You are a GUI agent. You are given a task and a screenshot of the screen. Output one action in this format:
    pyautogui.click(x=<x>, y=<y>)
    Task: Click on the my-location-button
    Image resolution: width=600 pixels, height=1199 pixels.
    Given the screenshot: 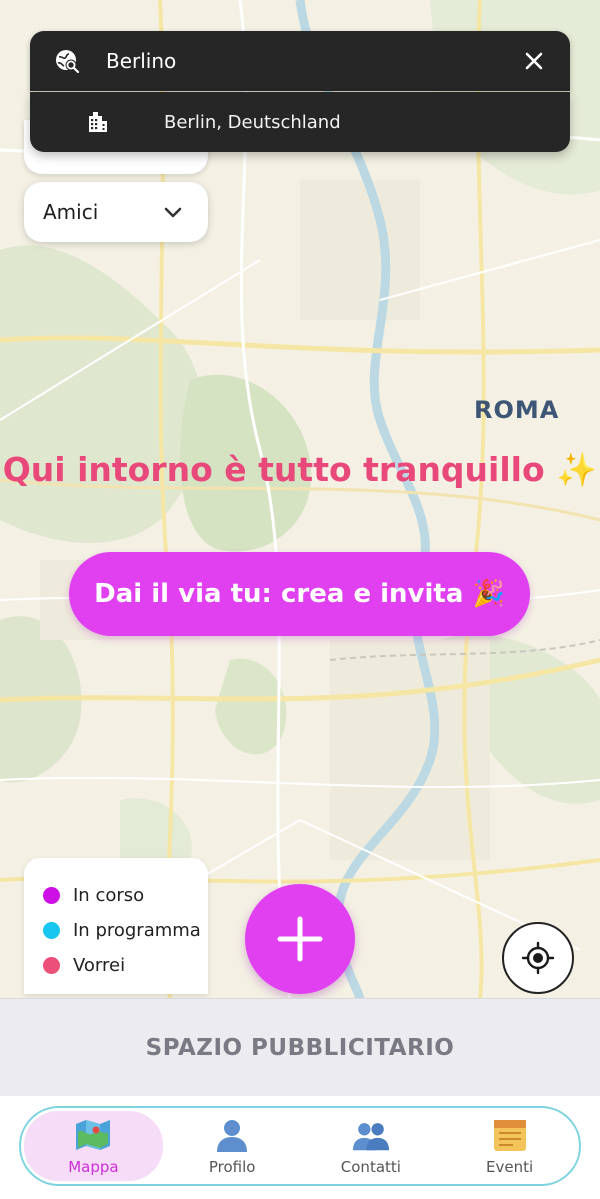 What is the action you would take?
    pyautogui.click(x=538, y=958)
    